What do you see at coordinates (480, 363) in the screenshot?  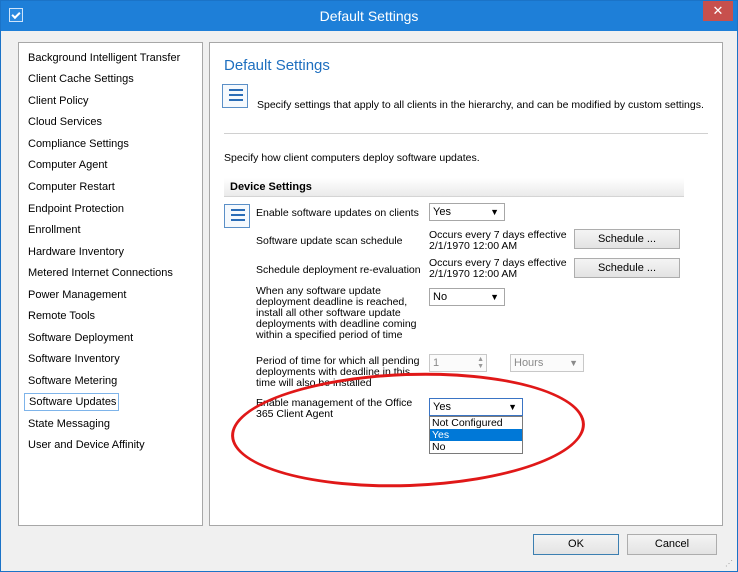 I see `spinner-arrows-icon: ▲ ▼` at bounding box center [480, 363].